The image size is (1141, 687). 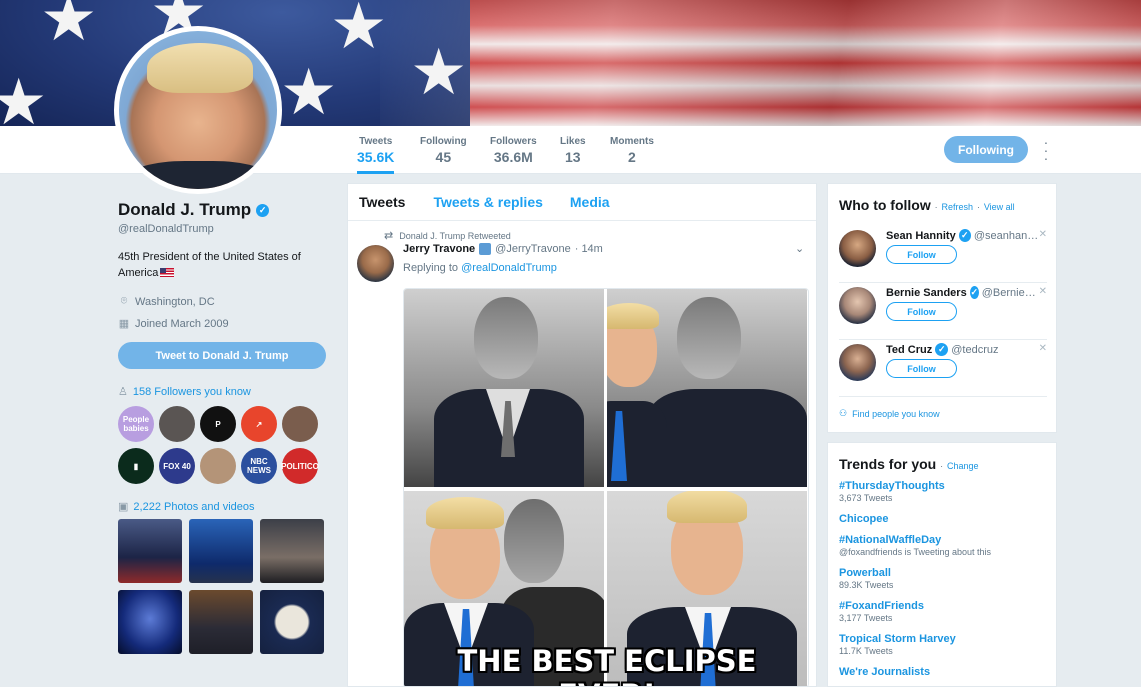 I want to click on profile-handle: @realDonaldTrump, so click(x=223, y=229).